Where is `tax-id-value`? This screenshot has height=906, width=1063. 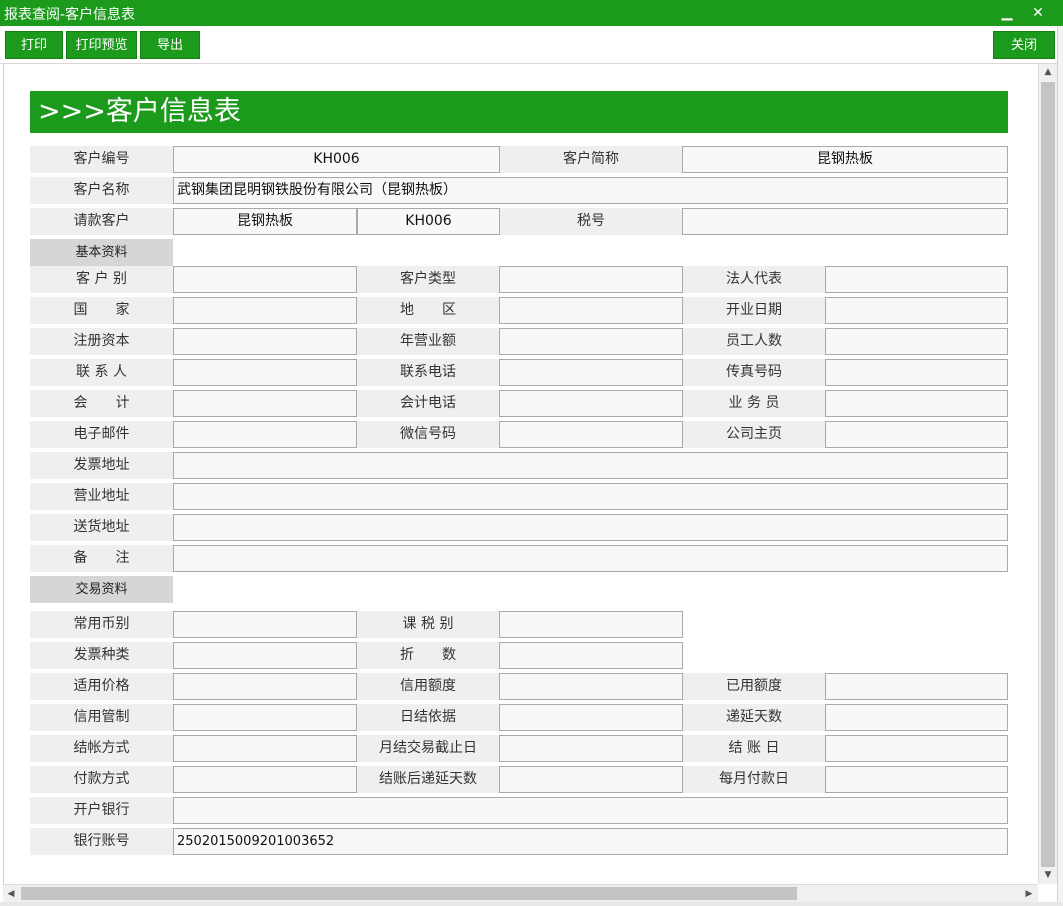
tax-id-value is located at coordinates (845, 221).